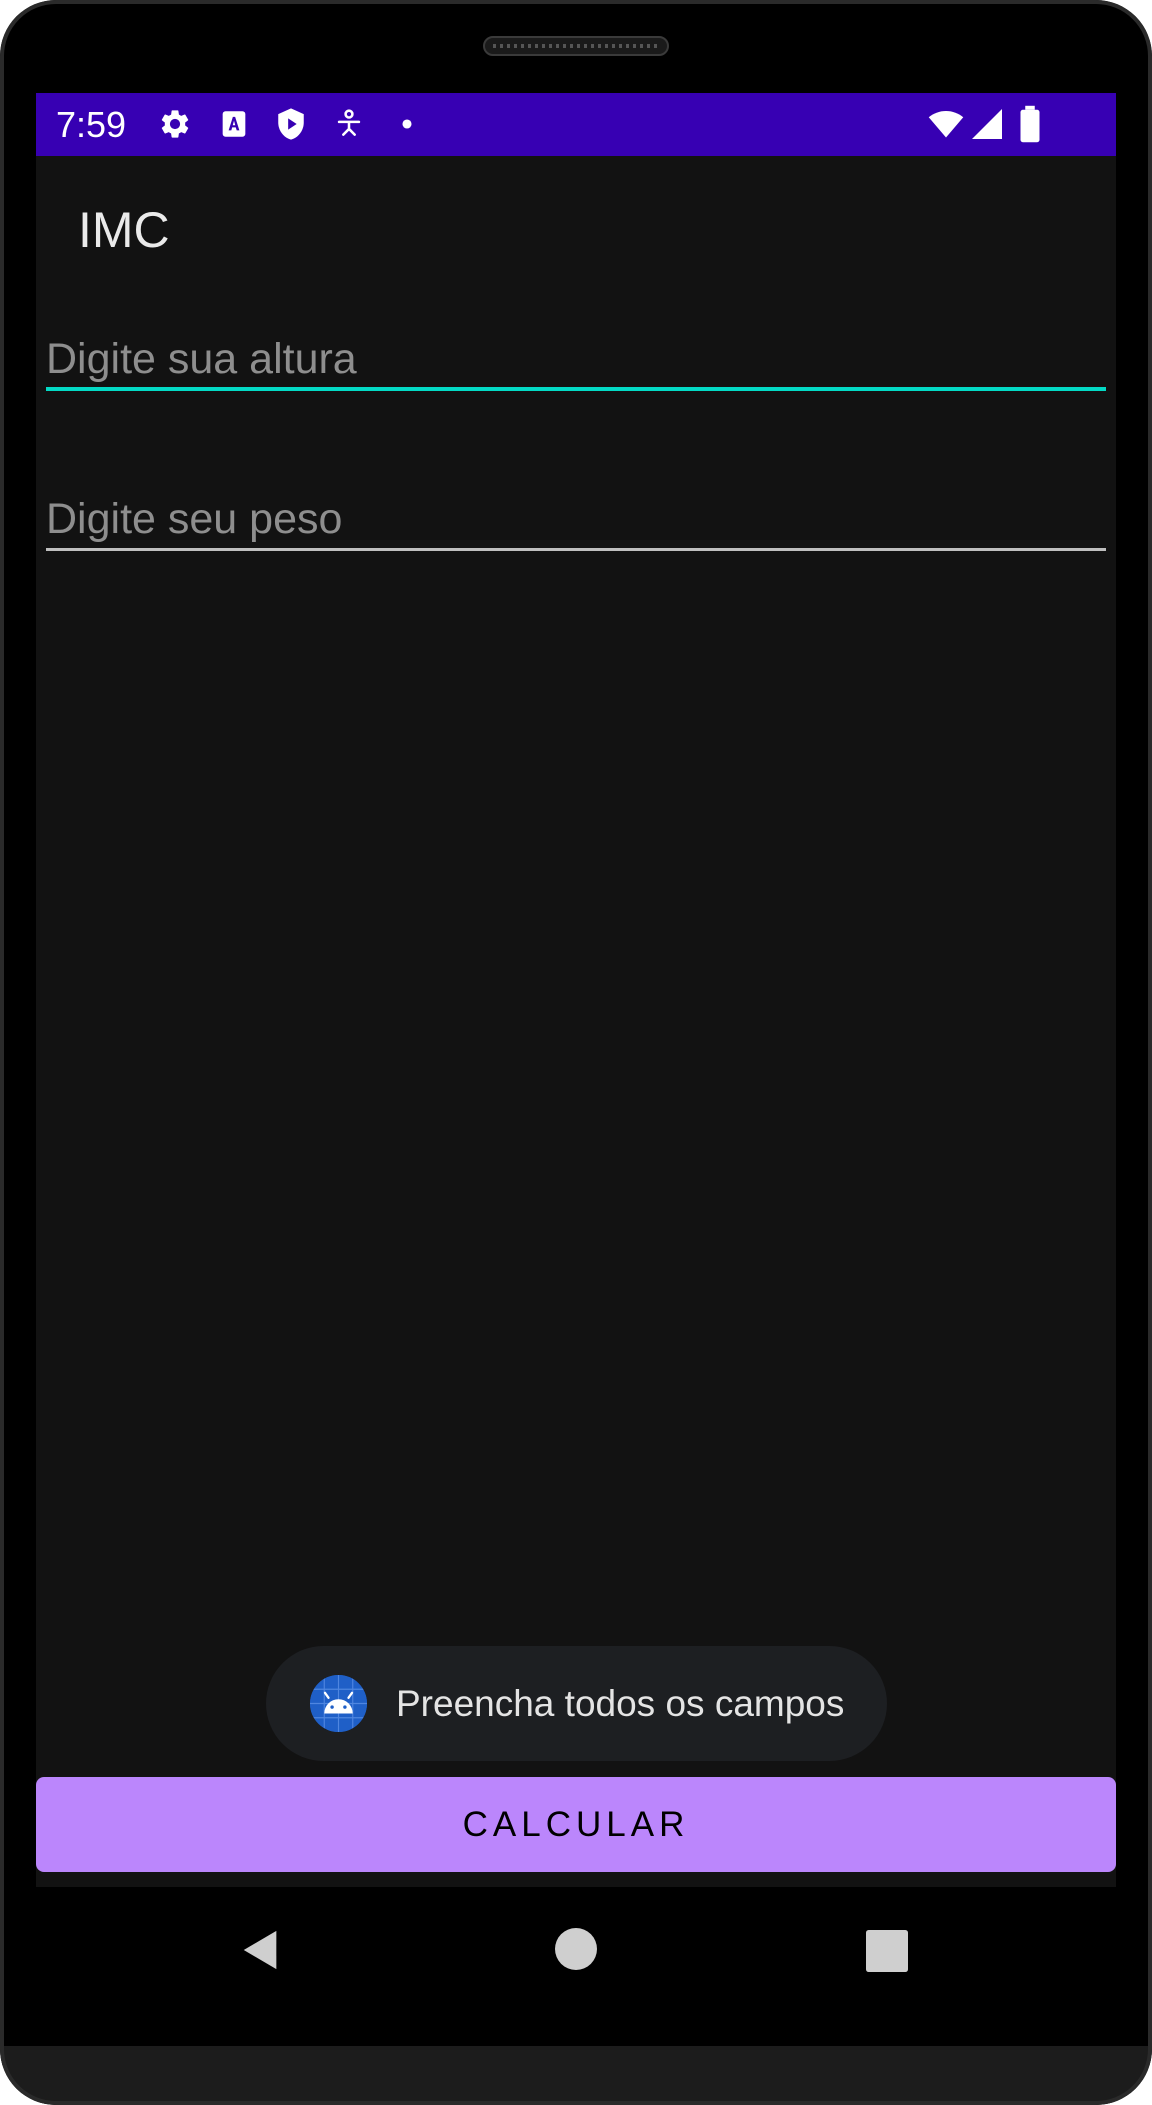  I want to click on height-field, so click(576, 361).